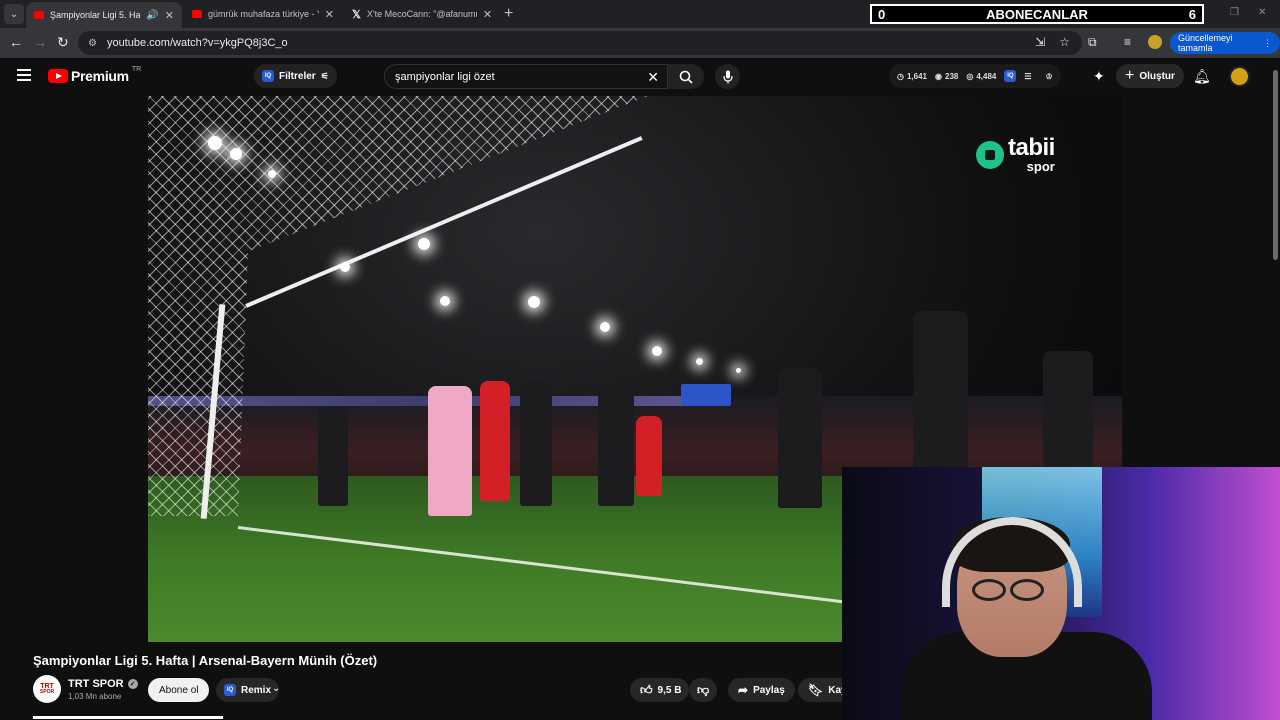 The height and width of the screenshot is (720, 1280). I want to click on channel-avatar: TRT SPOR, so click(47, 689).